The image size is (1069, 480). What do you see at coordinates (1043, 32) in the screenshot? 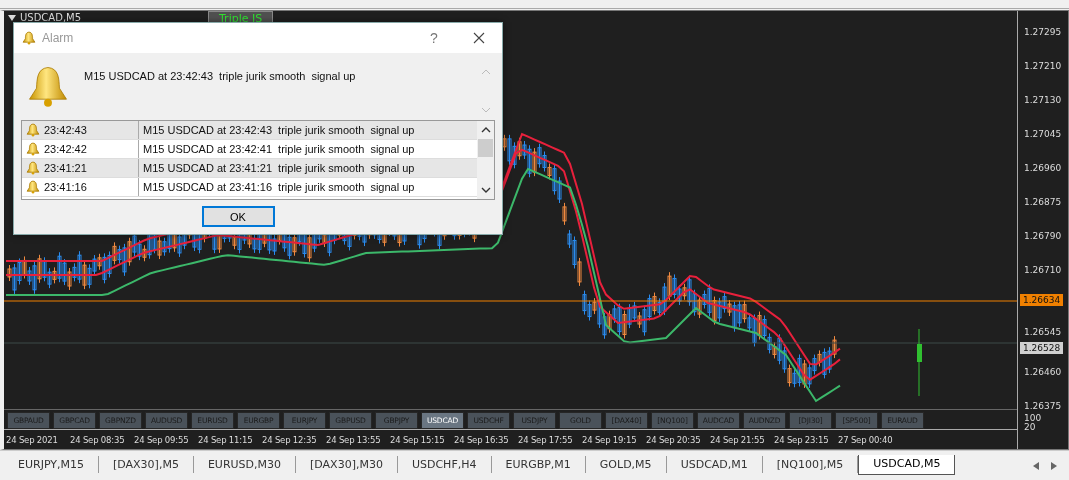
I see `price-label: 1.27295` at bounding box center [1043, 32].